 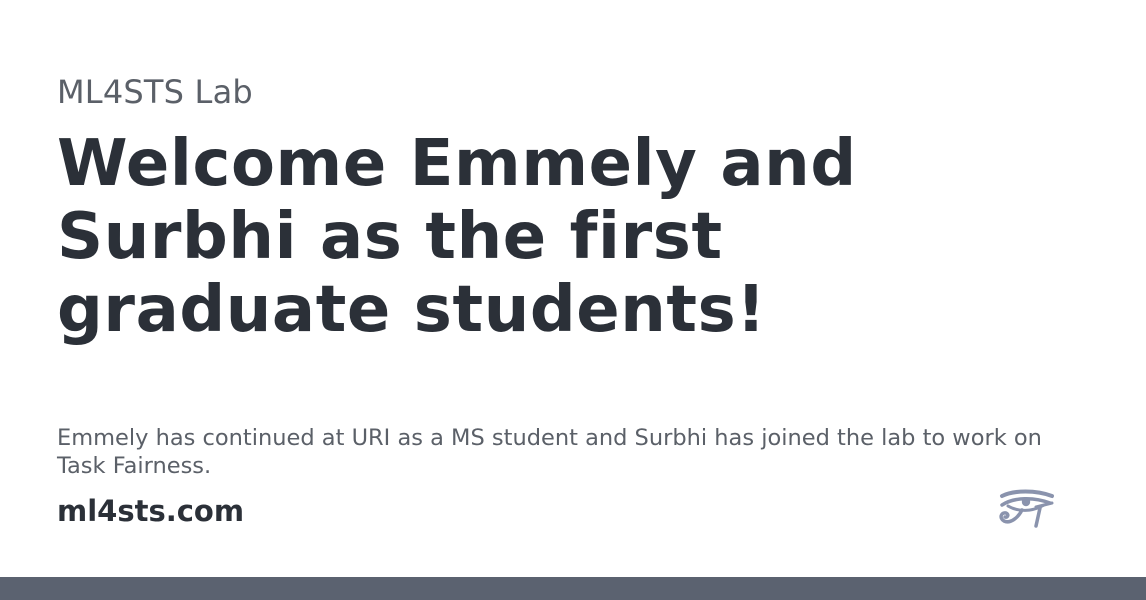 What do you see at coordinates (151, 511) in the screenshot?
I see `site-url: ml4sts.com` at bounding box center [151, 511].